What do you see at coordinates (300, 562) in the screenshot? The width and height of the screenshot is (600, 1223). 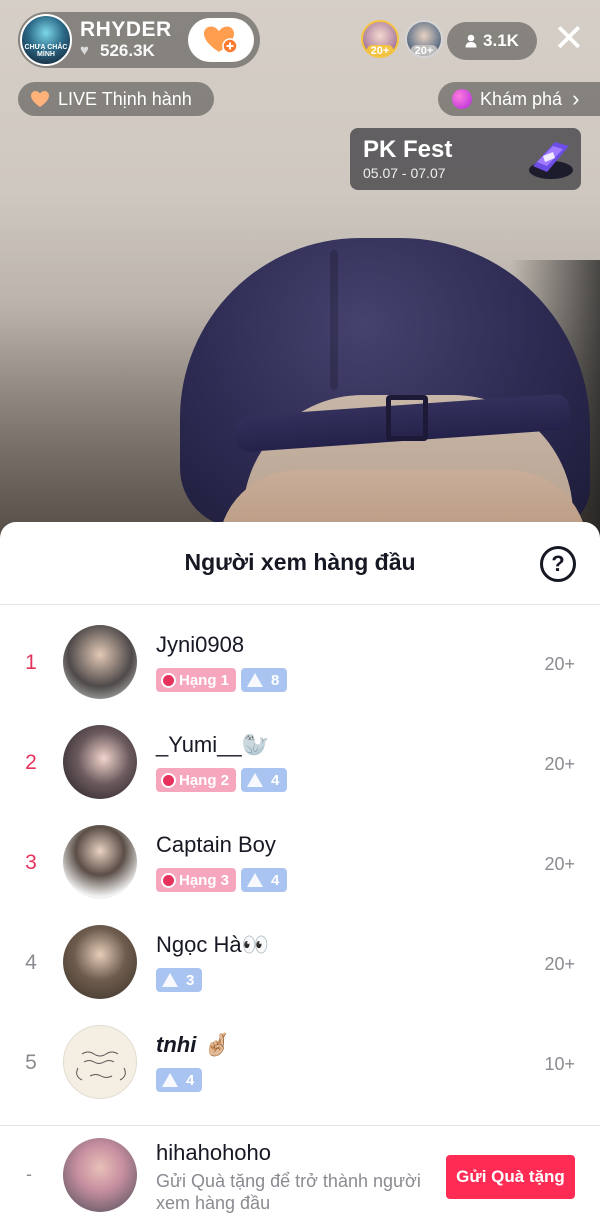 I see `sheet-title: Người xem hàng đầu` at bounding box center [300, 562].